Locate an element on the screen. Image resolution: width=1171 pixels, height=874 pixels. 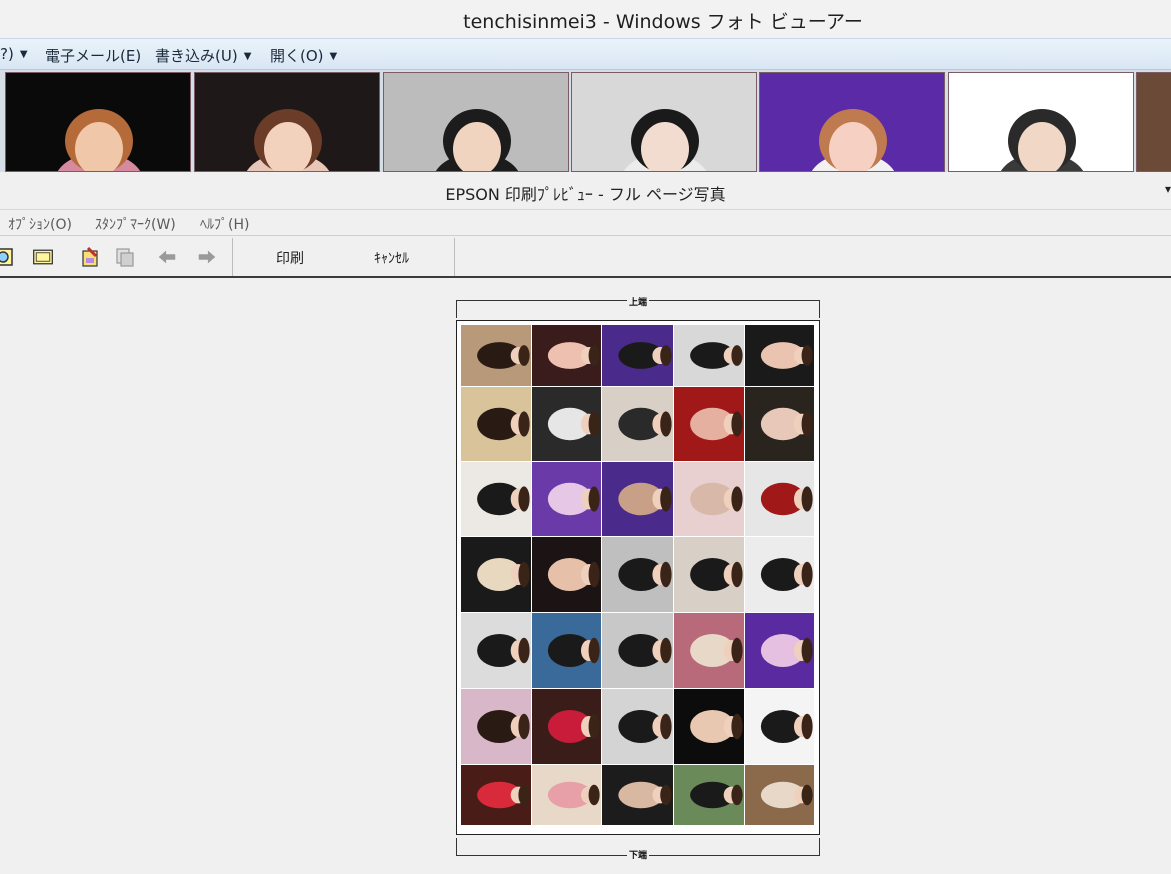
menu-item-open: 開く(O) ▼ is located at coordinates (303, 55).